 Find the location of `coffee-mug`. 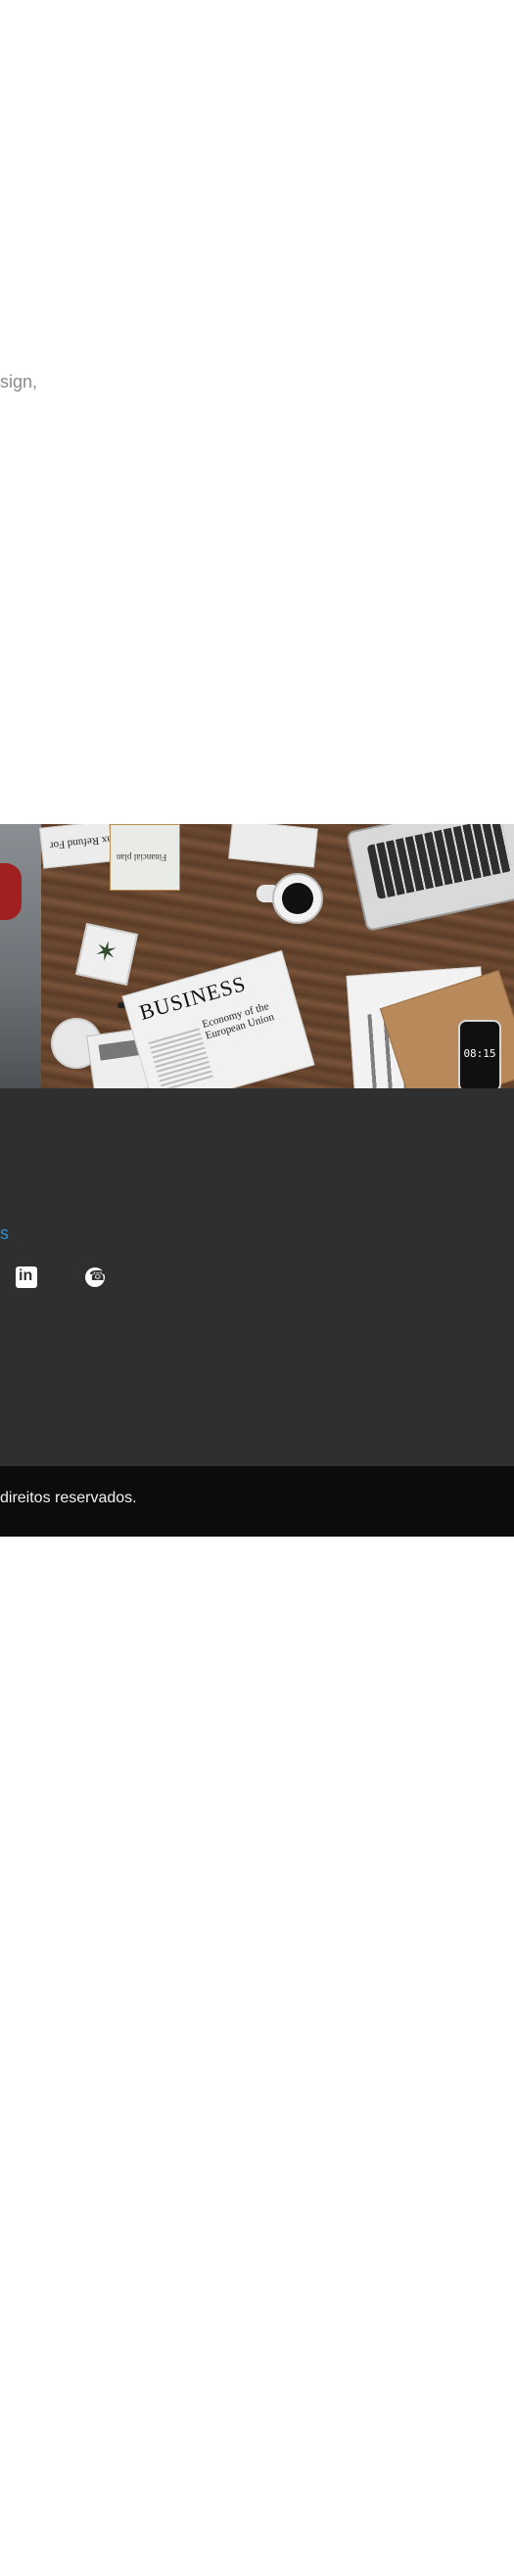

coffee-mug is located at coordinates (297, 898).